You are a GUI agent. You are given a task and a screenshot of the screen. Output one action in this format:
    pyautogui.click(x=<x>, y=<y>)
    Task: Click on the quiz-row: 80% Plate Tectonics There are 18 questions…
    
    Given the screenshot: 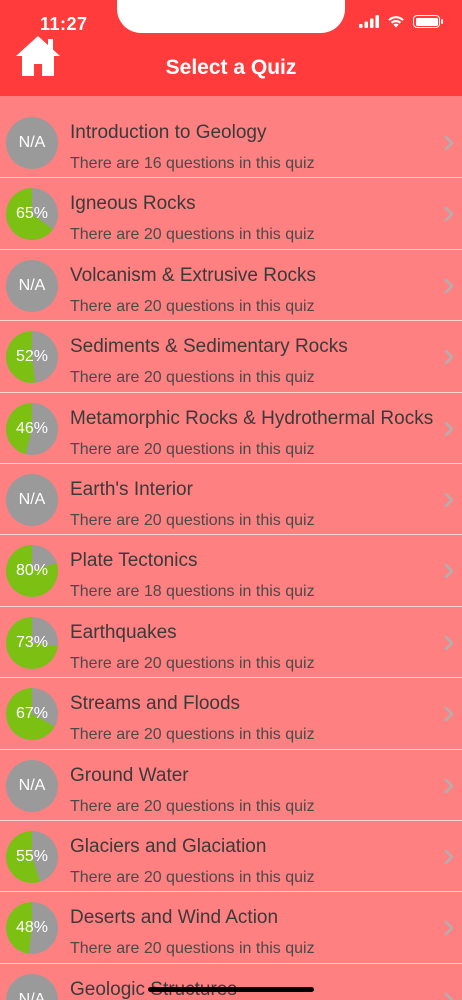 What is the action you would take?
    pyautogui.click(x=231, y=571)
    